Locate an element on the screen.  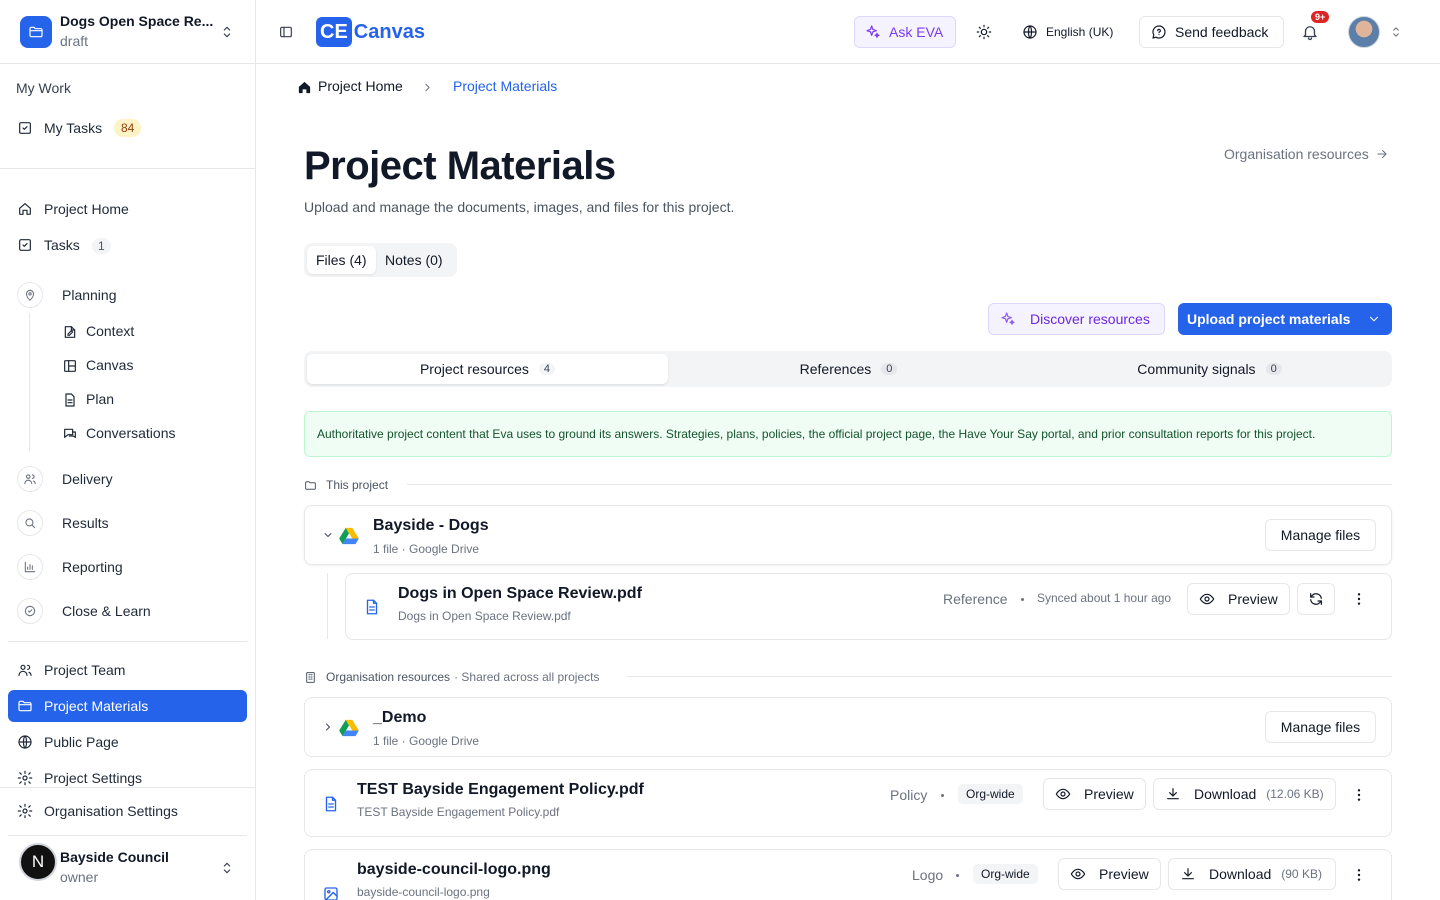
google-drive-icon is located at coordinates (349, 536).